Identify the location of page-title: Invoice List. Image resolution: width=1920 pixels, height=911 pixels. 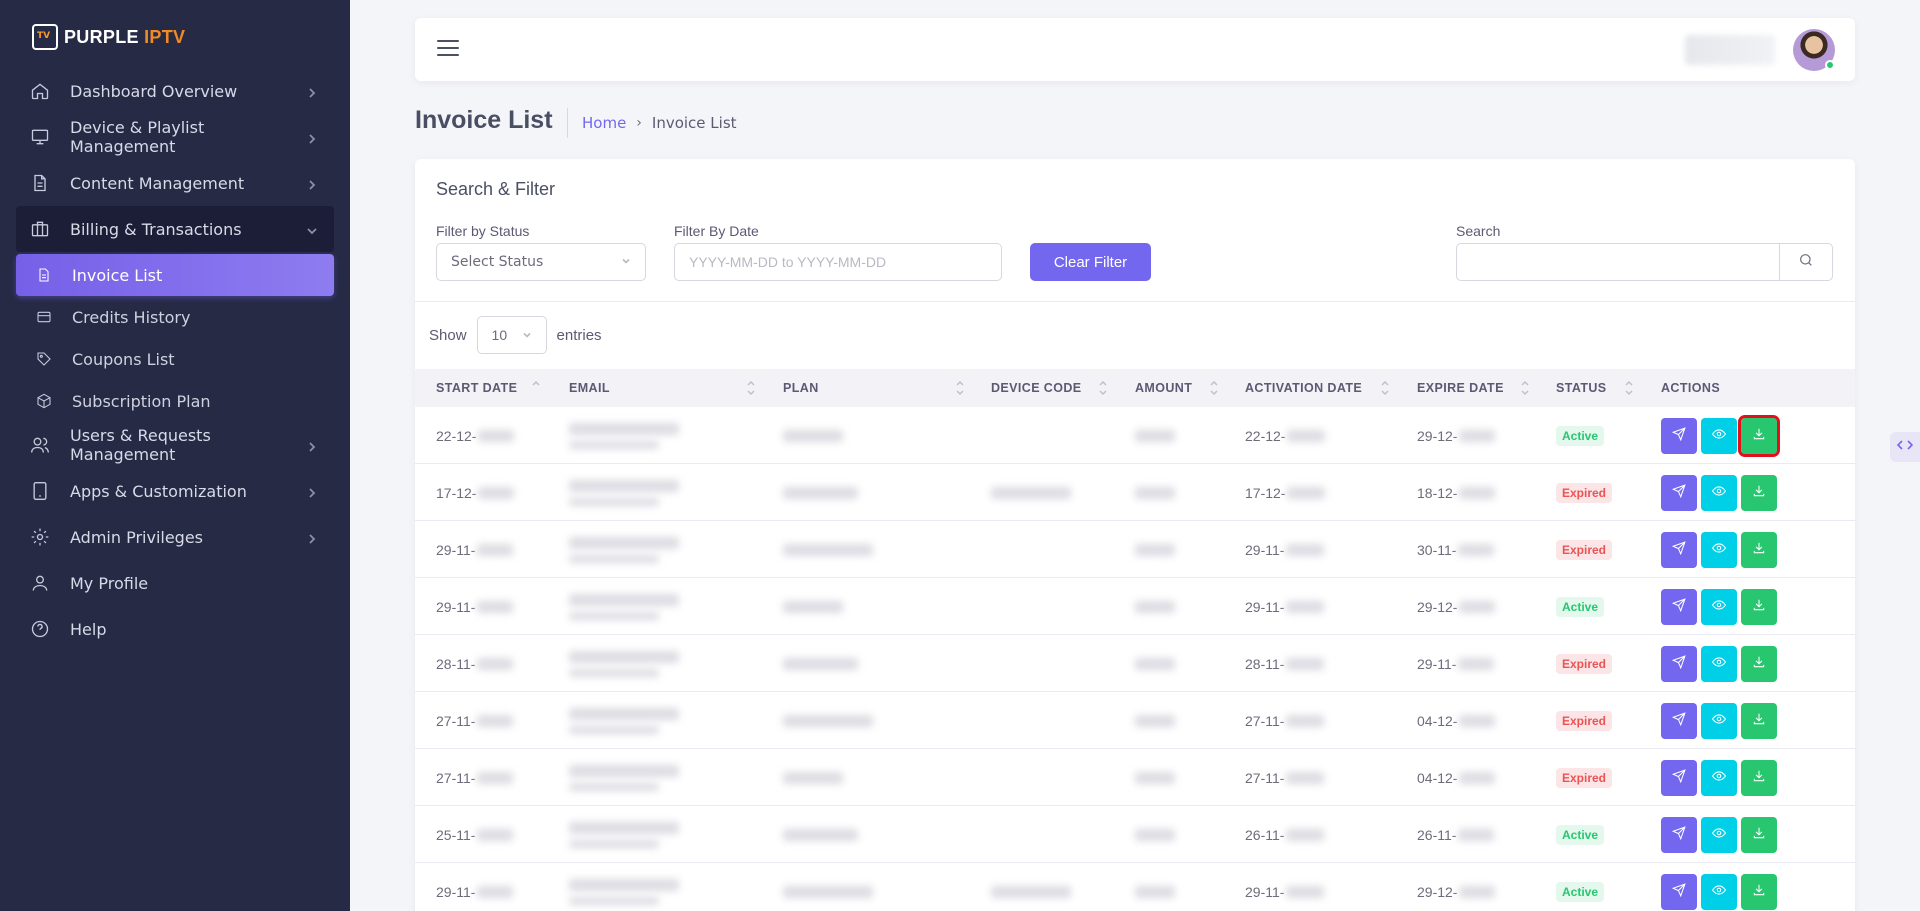
(484, 120).